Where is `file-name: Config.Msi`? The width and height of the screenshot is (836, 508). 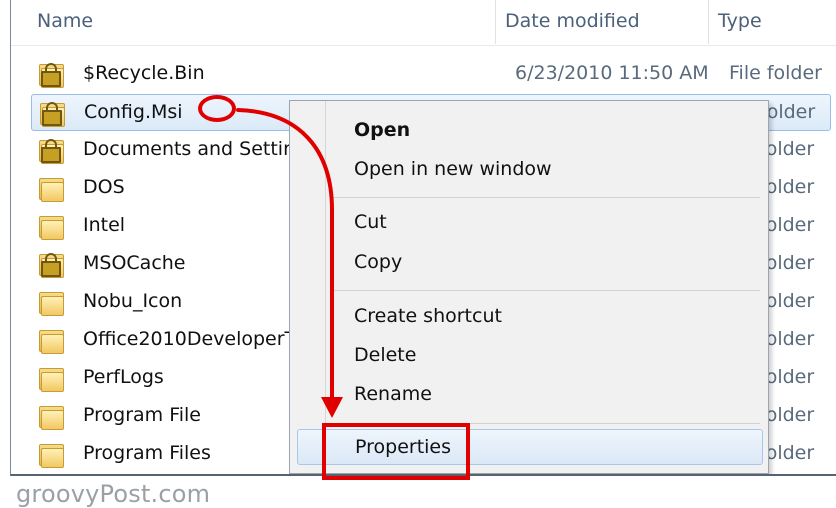
file-name: Config.Msi is located at coordinates (133, 112).